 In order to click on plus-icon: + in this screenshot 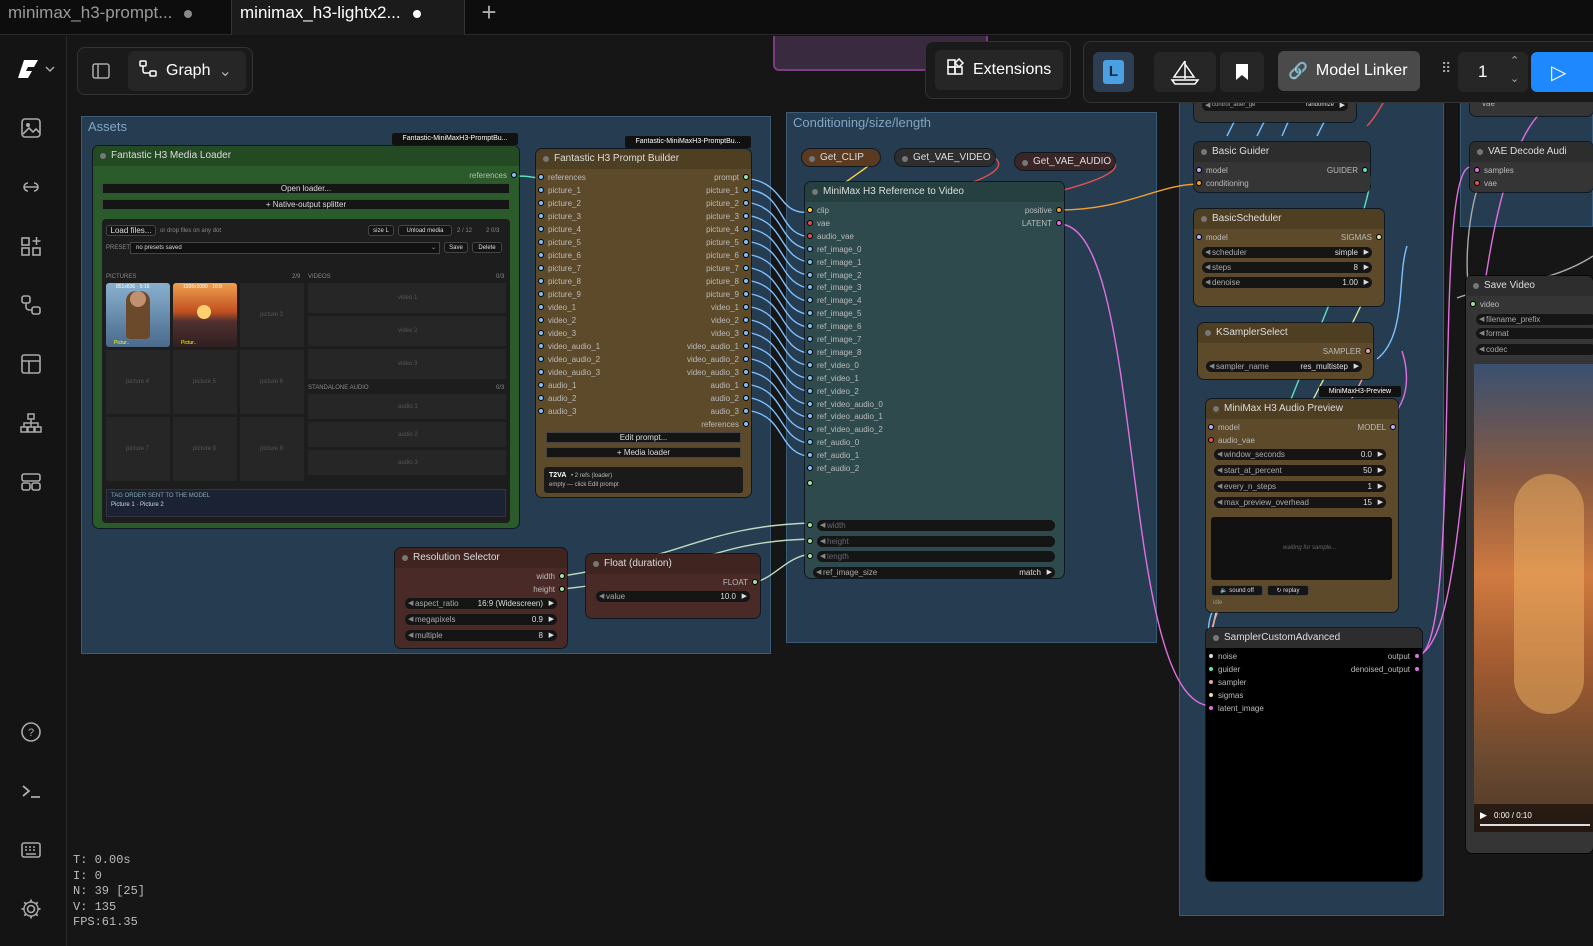, I will do `click(489, 13)`.